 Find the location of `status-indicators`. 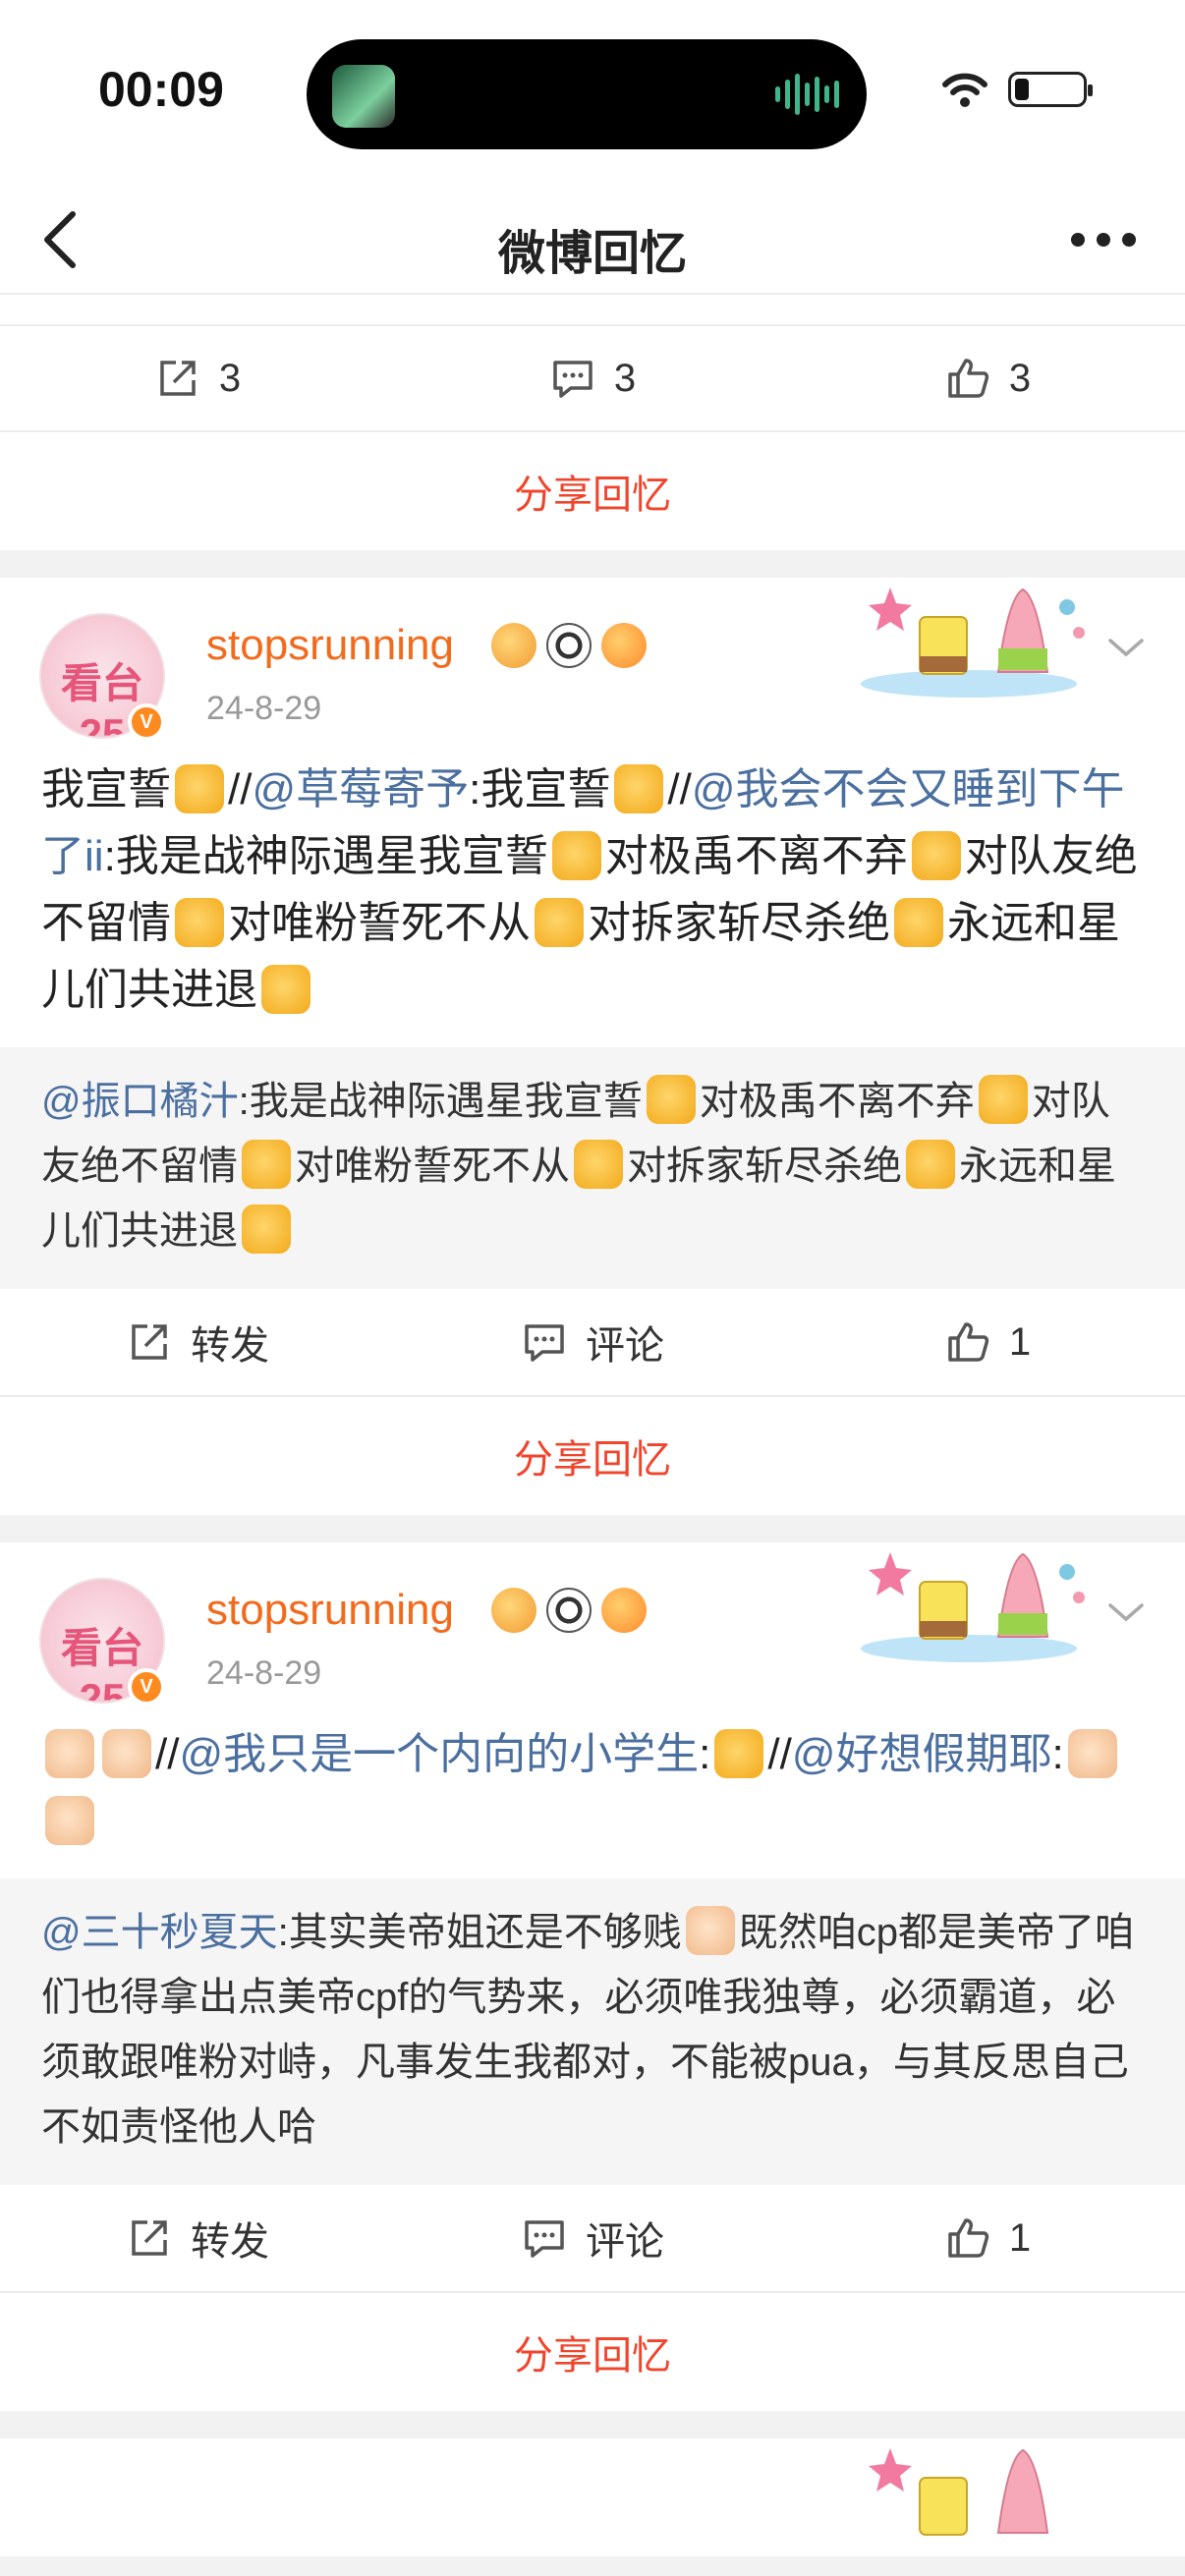

status-indicators is located at coordinates (1017, 89).